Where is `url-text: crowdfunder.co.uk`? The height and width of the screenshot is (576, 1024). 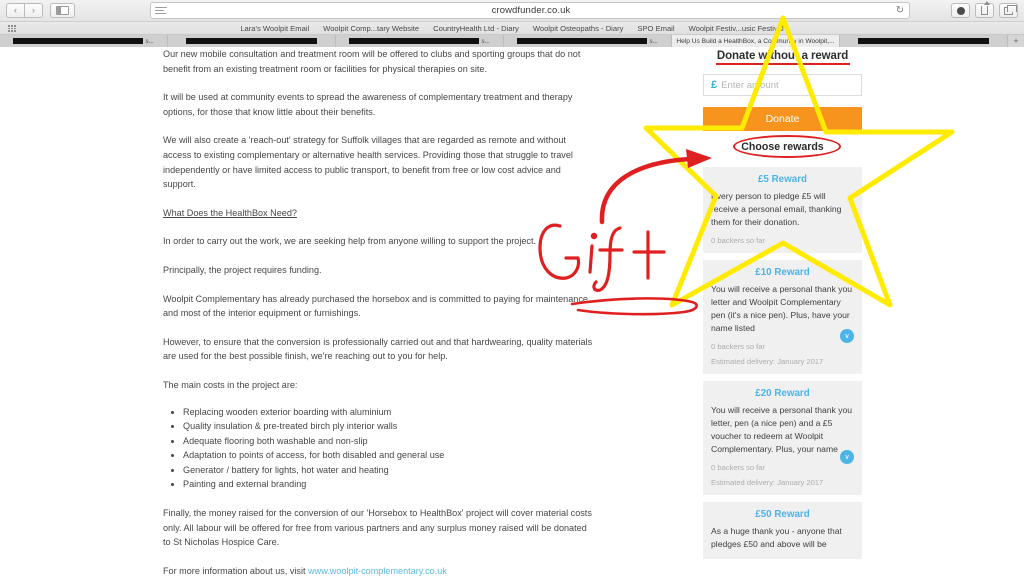 url-text: crowdfunder.co.uk is located at coordinates (531, 10).